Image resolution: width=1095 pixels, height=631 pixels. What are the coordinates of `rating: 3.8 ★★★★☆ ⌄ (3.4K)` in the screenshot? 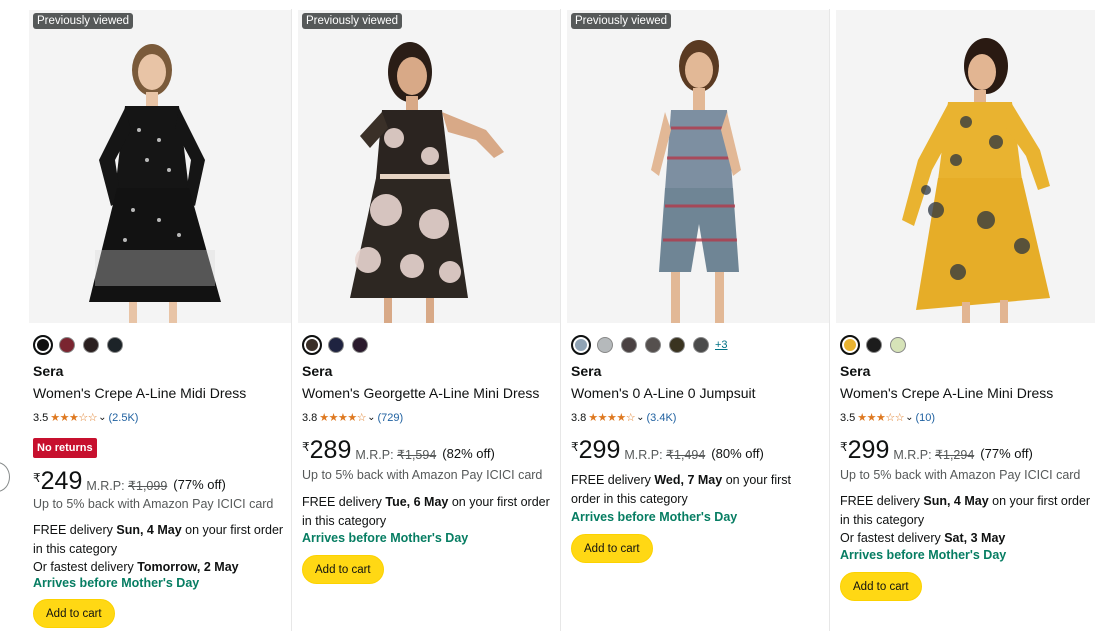 It's located at (624, 418).